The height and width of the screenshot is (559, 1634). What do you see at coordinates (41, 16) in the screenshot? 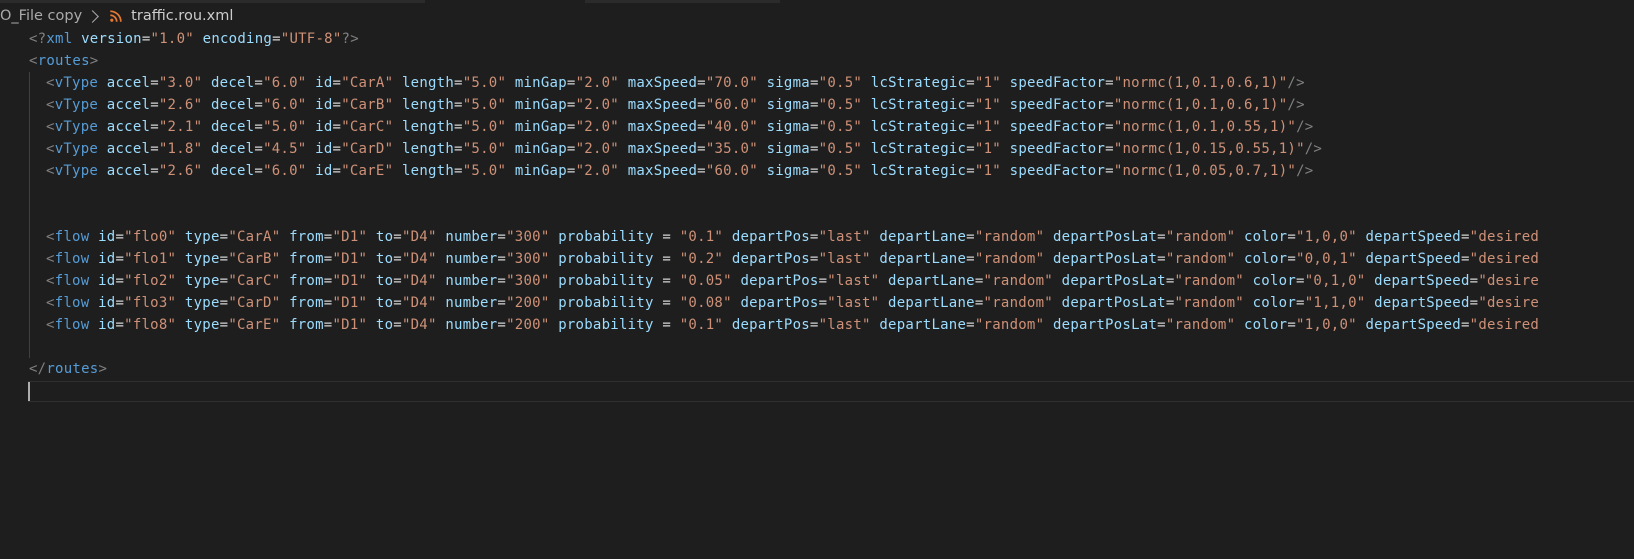
I see `breadcrumb-folder: O_File copy` at bounding box center [41, 16].